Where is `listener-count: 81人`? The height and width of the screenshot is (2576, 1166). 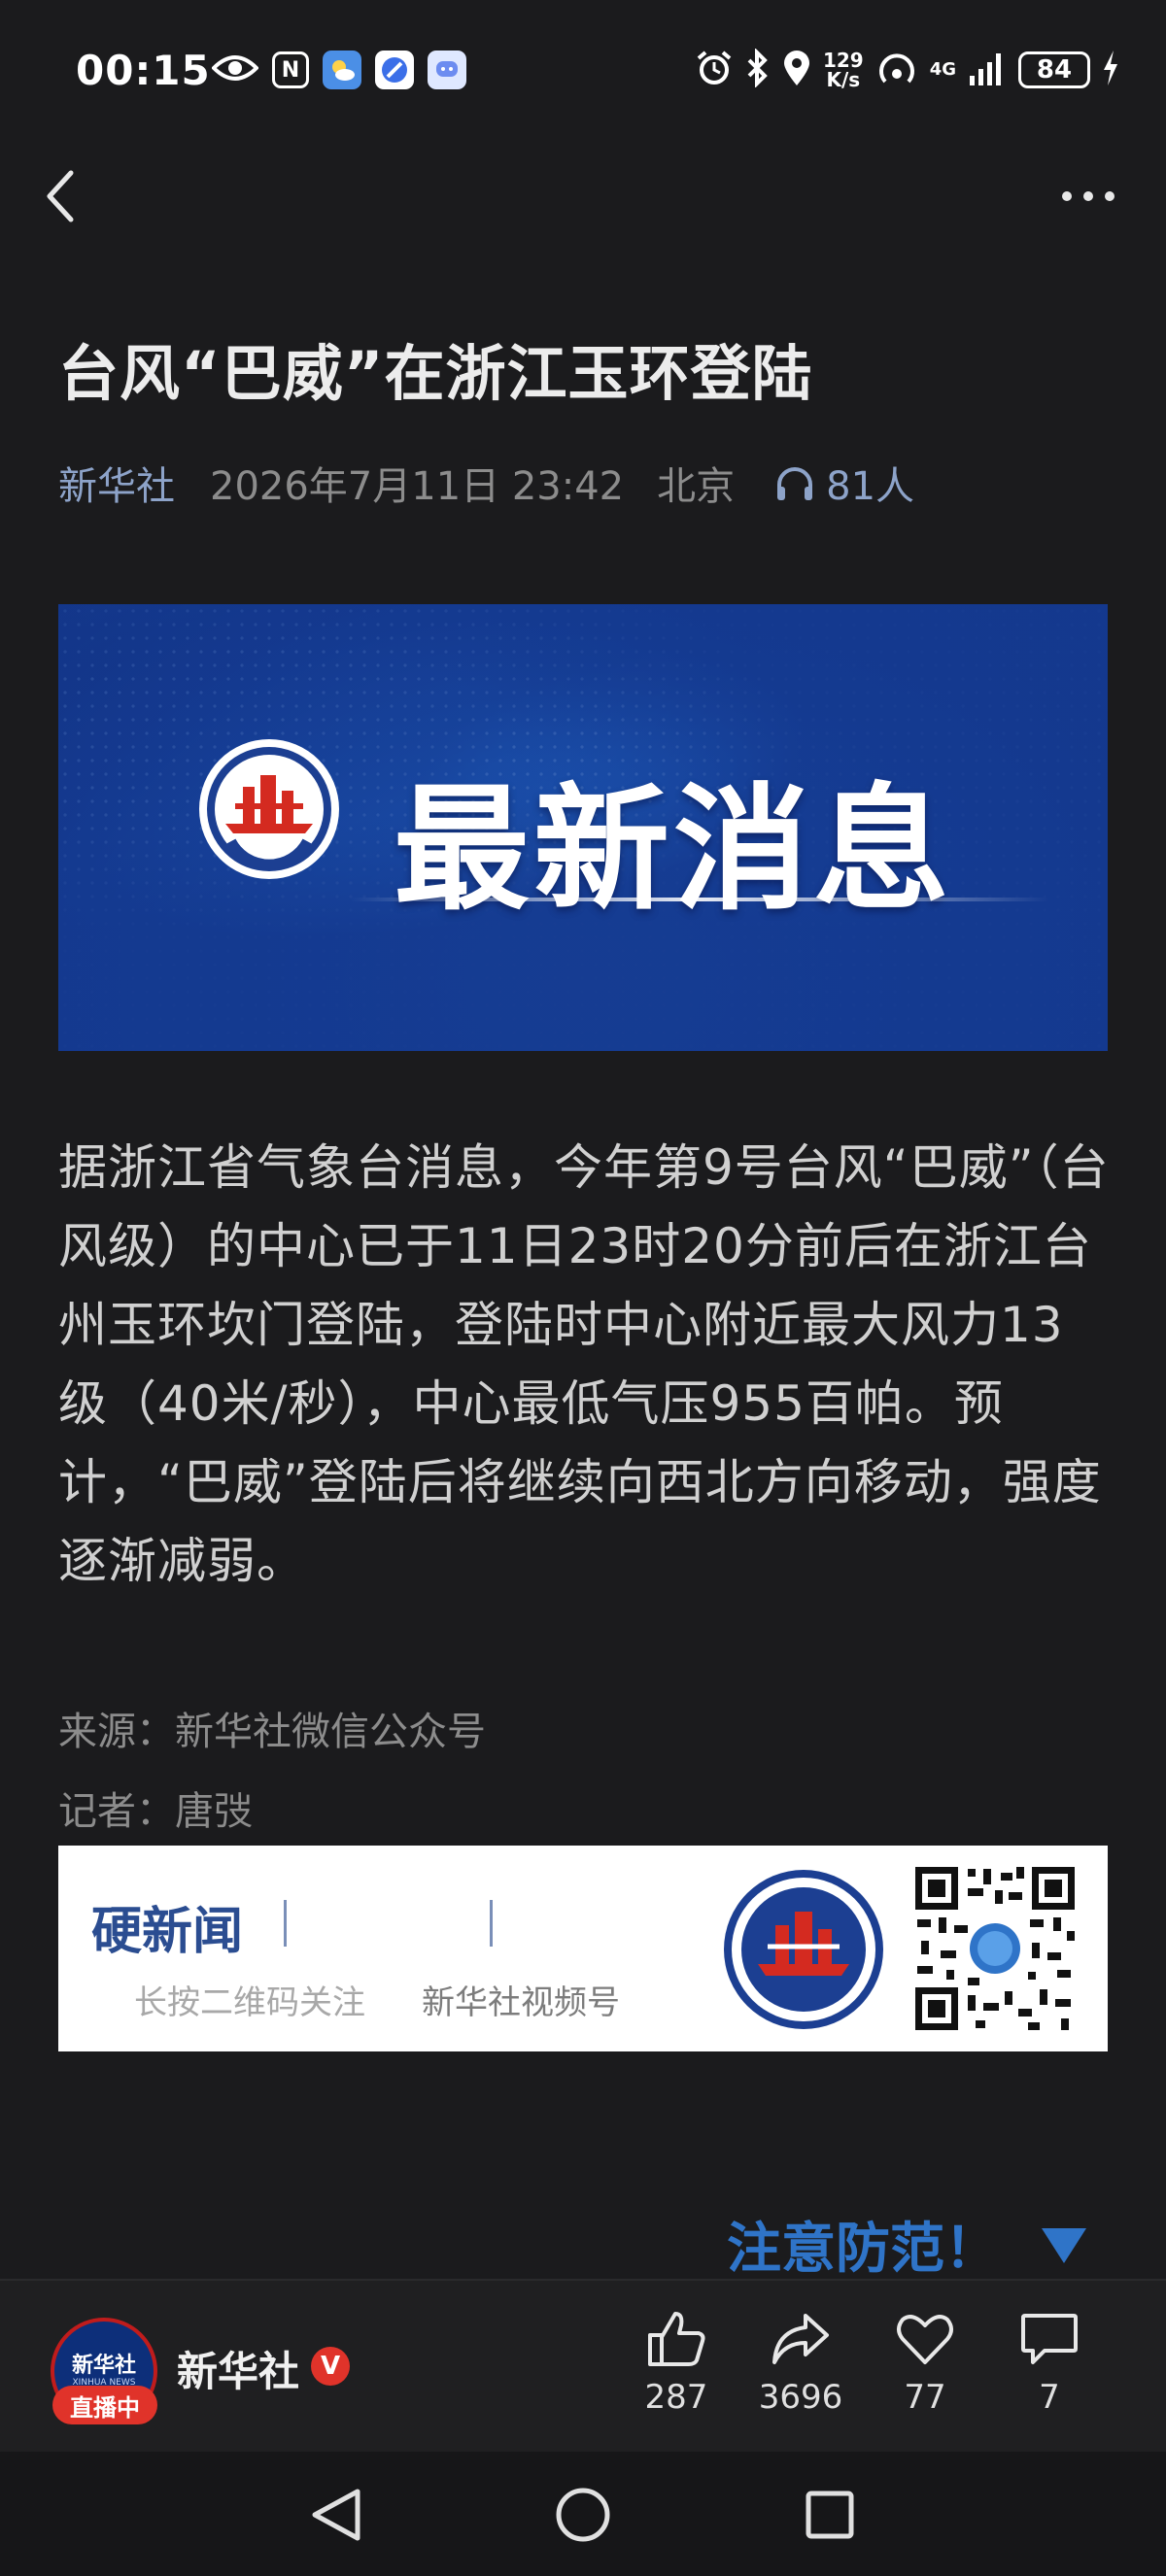
listener-count: 81人 is located at coordinates (870, 486).